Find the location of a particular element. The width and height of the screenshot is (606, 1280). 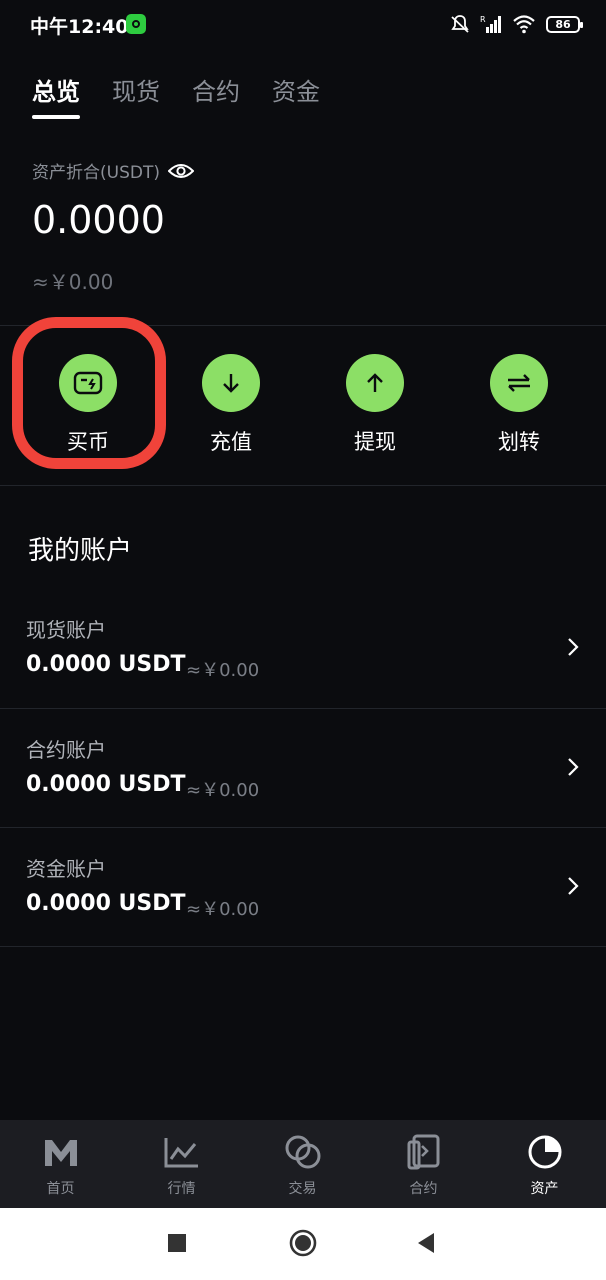

withdraw-button: 提现 is located at coordinates (375, 405).